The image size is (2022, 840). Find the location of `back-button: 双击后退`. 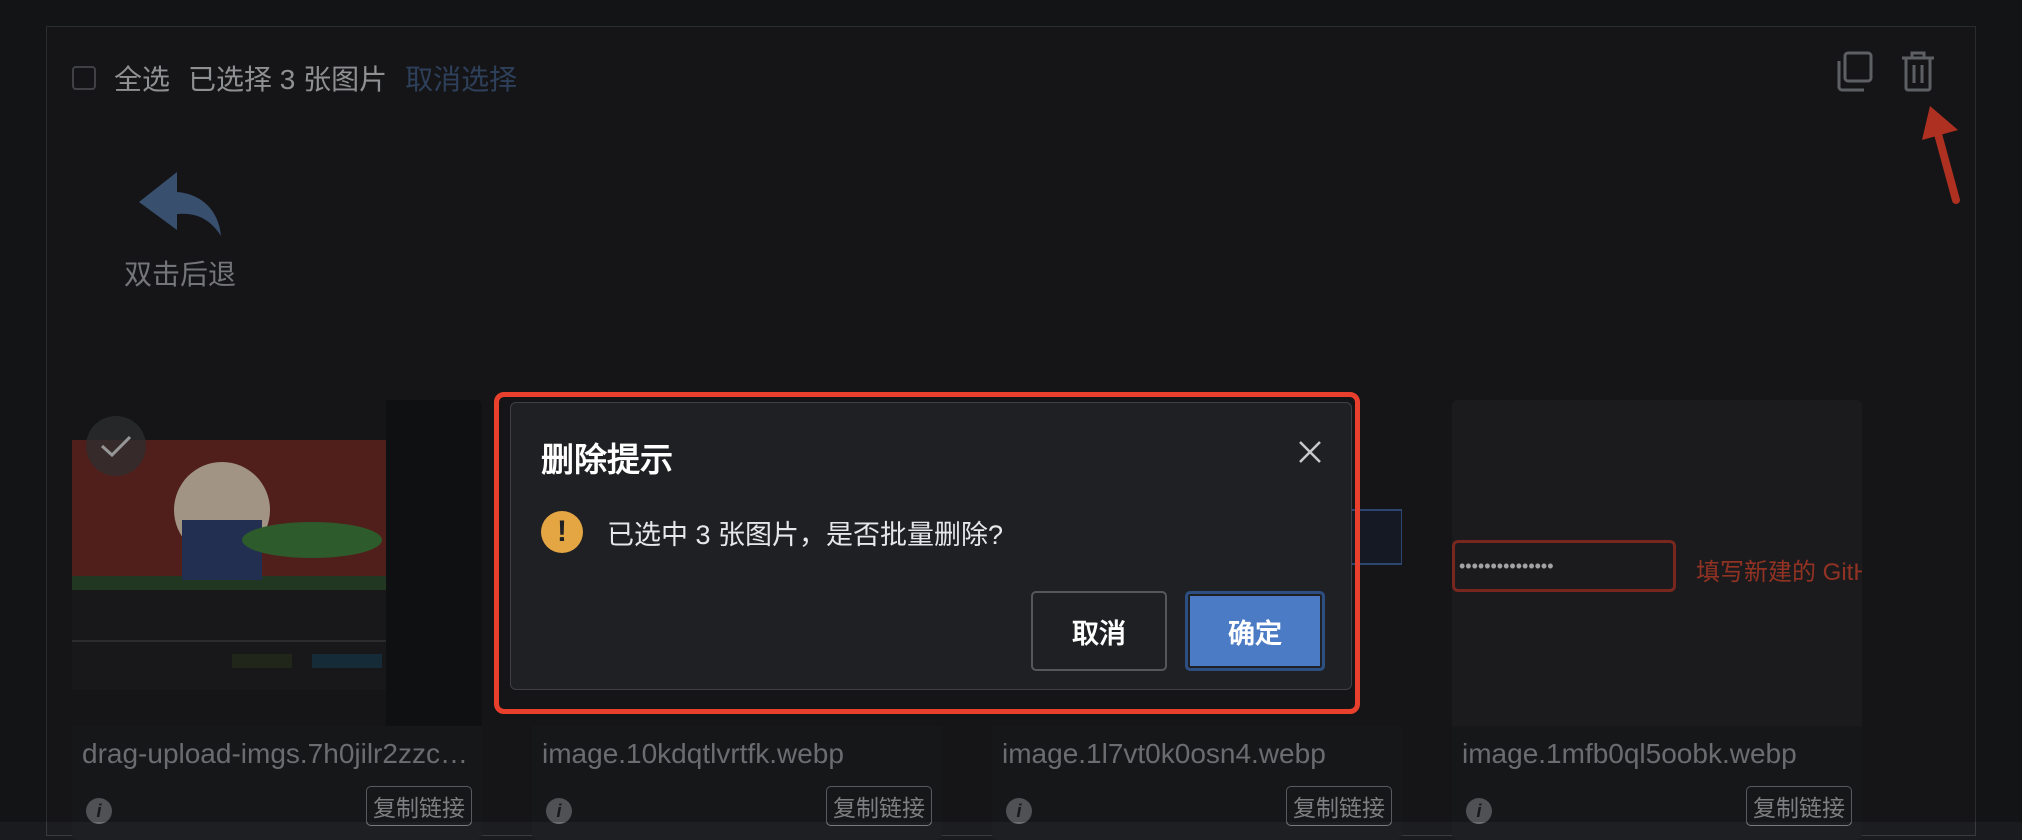

back-button: 双击后退 is located at coordinates (180, 231).